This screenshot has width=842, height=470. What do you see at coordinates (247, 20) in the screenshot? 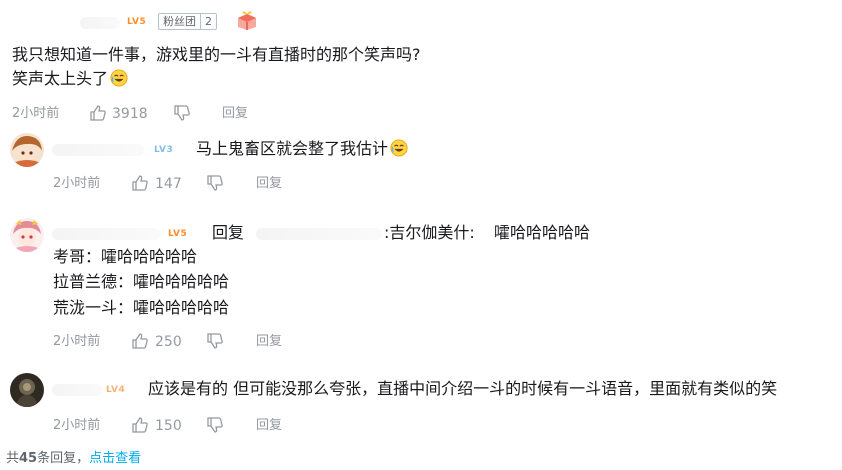
I see `gift-box-icon` at bounding box center [247, 20].